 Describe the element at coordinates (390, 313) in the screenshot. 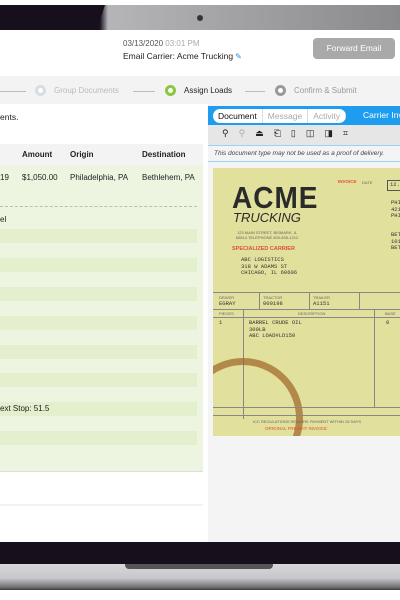

I see `base-label: BASE` at that location.